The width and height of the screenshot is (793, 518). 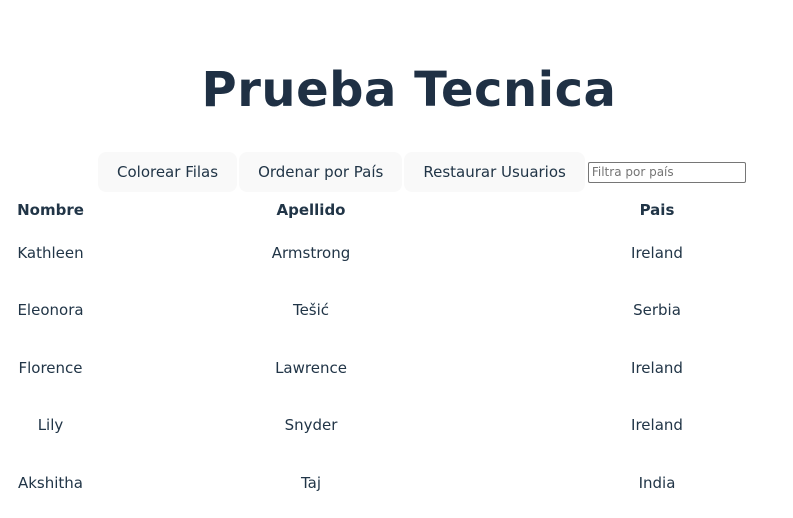 I want to click on table-row: Akshitha Taj India, so click(x=396, y=483).